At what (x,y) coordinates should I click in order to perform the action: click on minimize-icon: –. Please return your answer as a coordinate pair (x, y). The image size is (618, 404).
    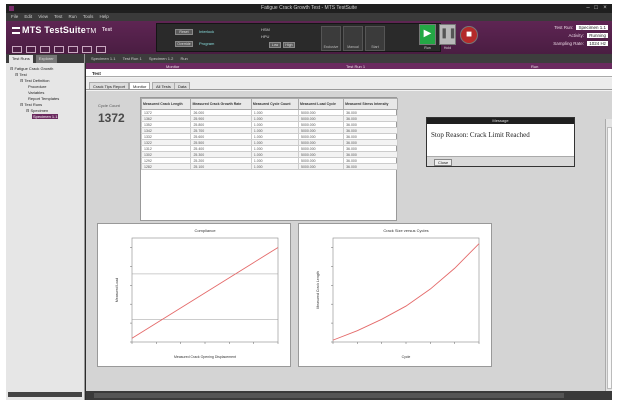
    Looking at the image, I should click on (588, 8).